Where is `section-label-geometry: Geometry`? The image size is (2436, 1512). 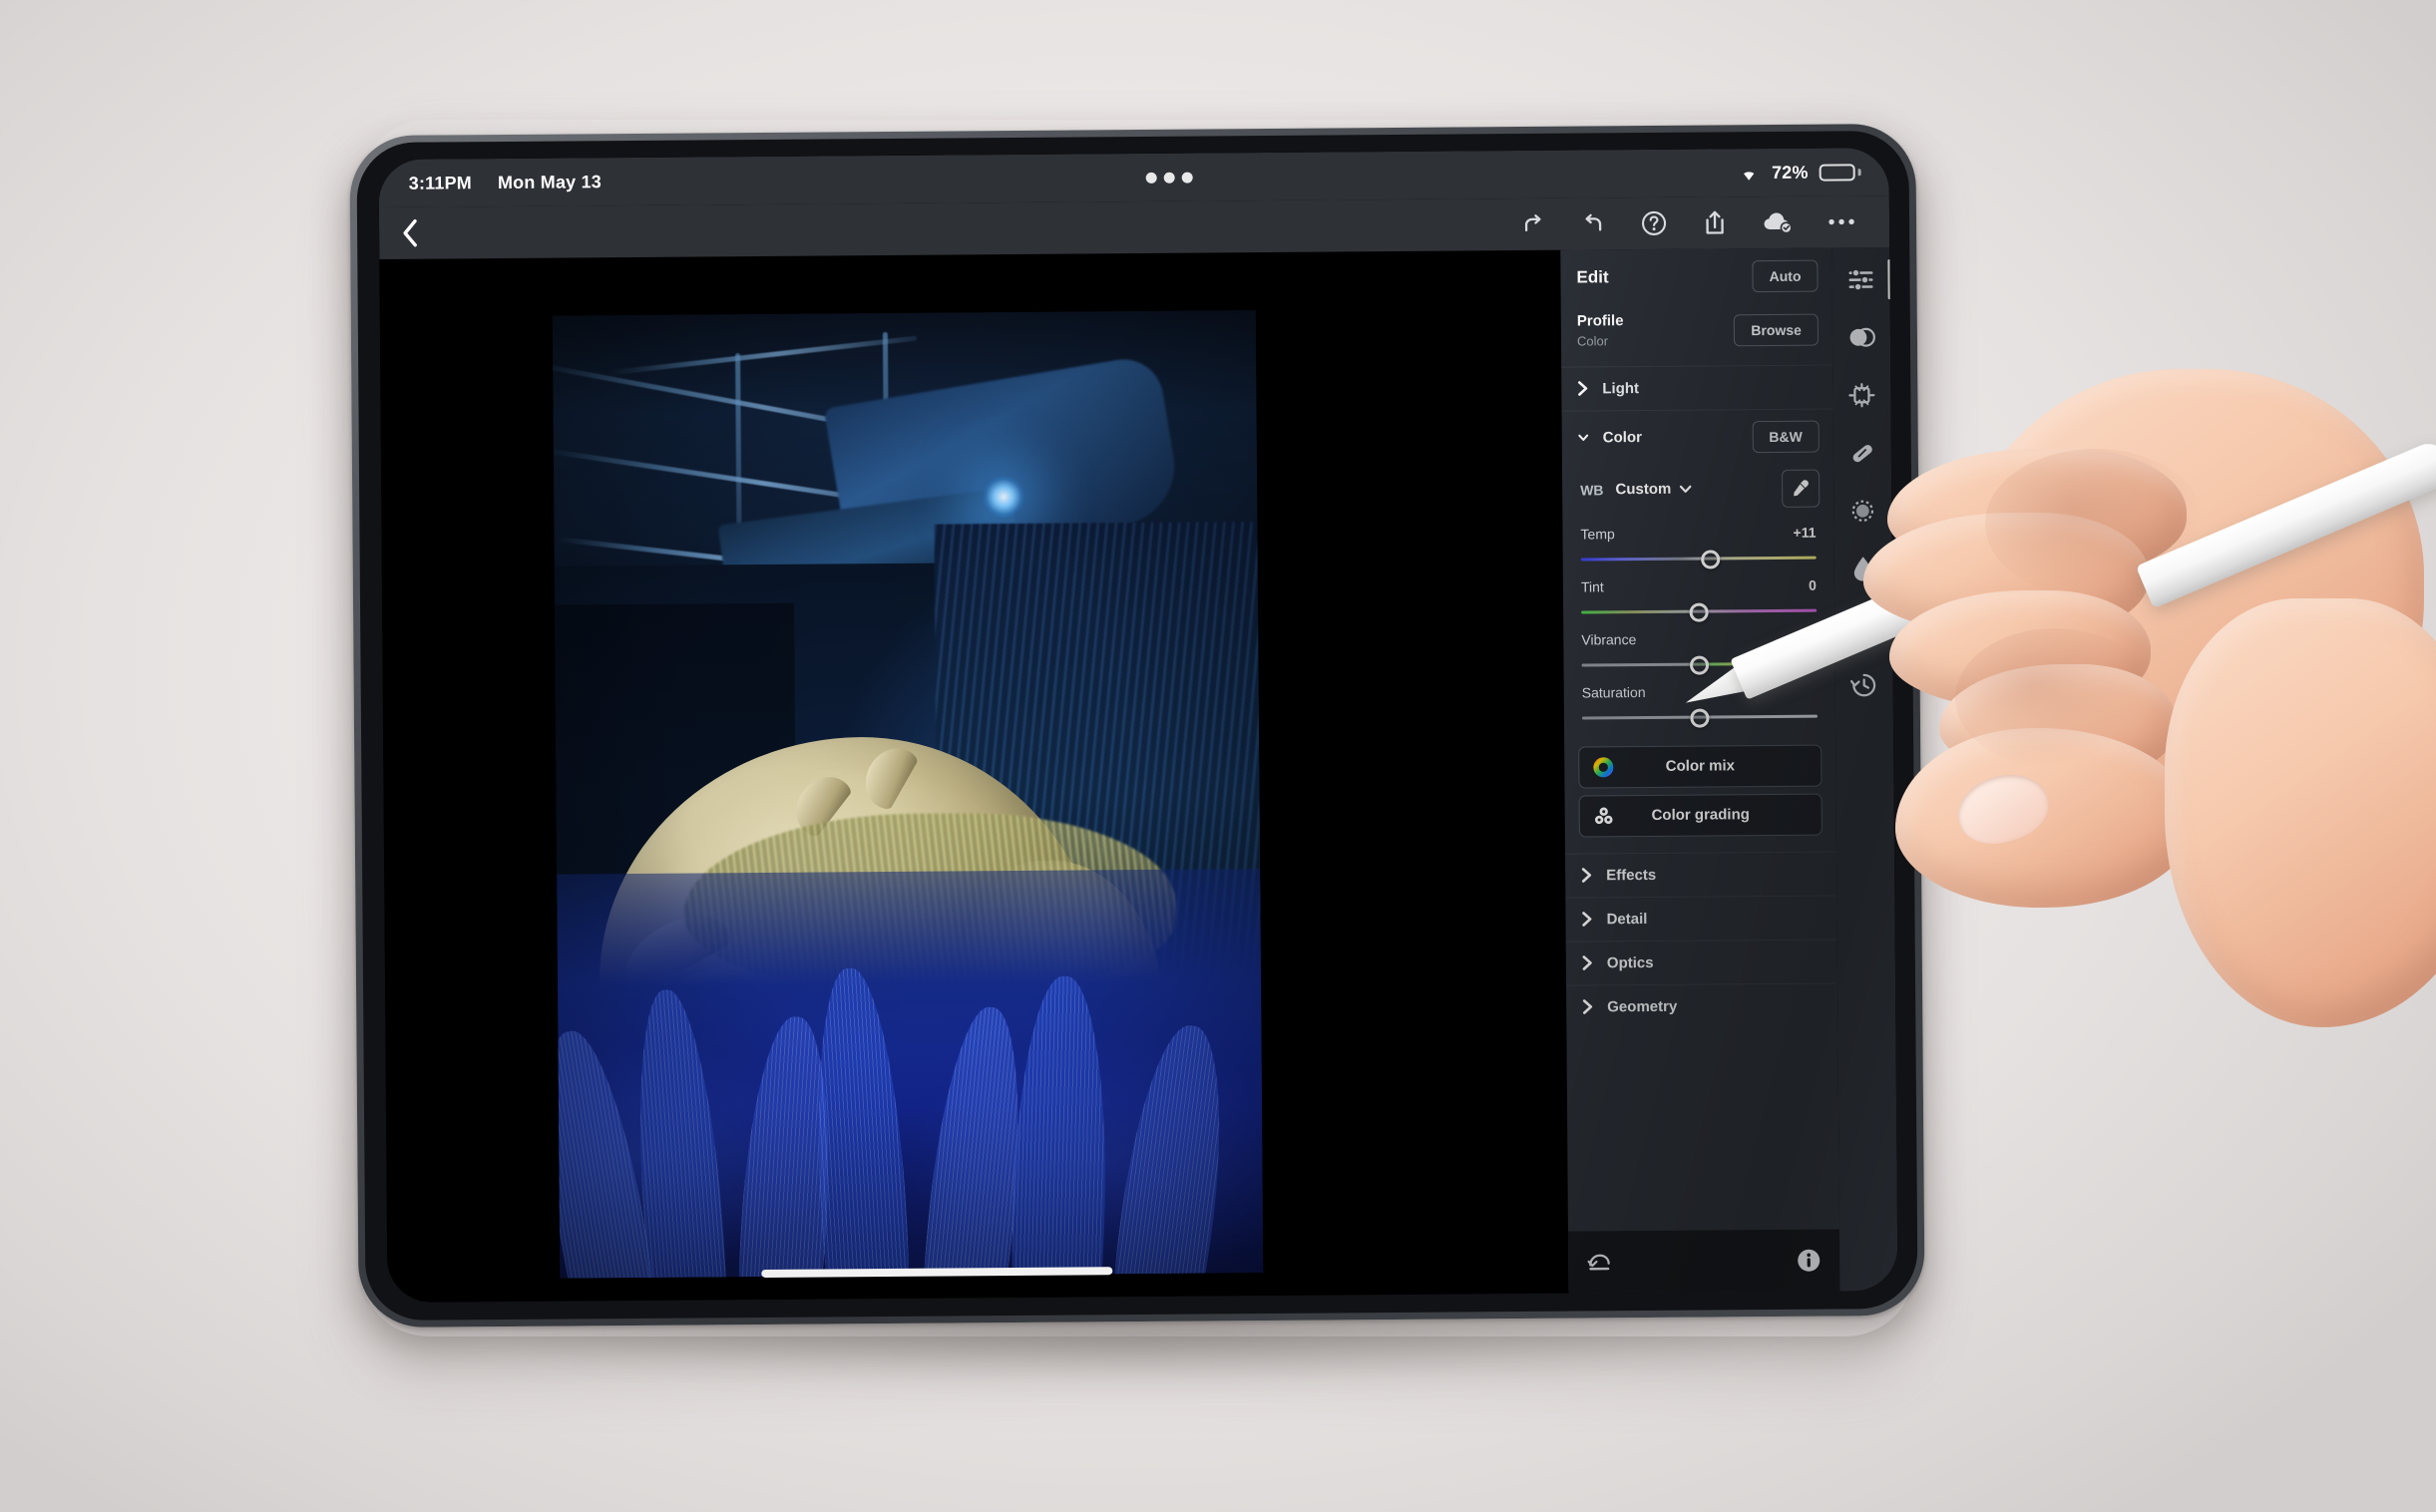
section-label-geometry: Geometry is located at coordinates (1642, 1006).